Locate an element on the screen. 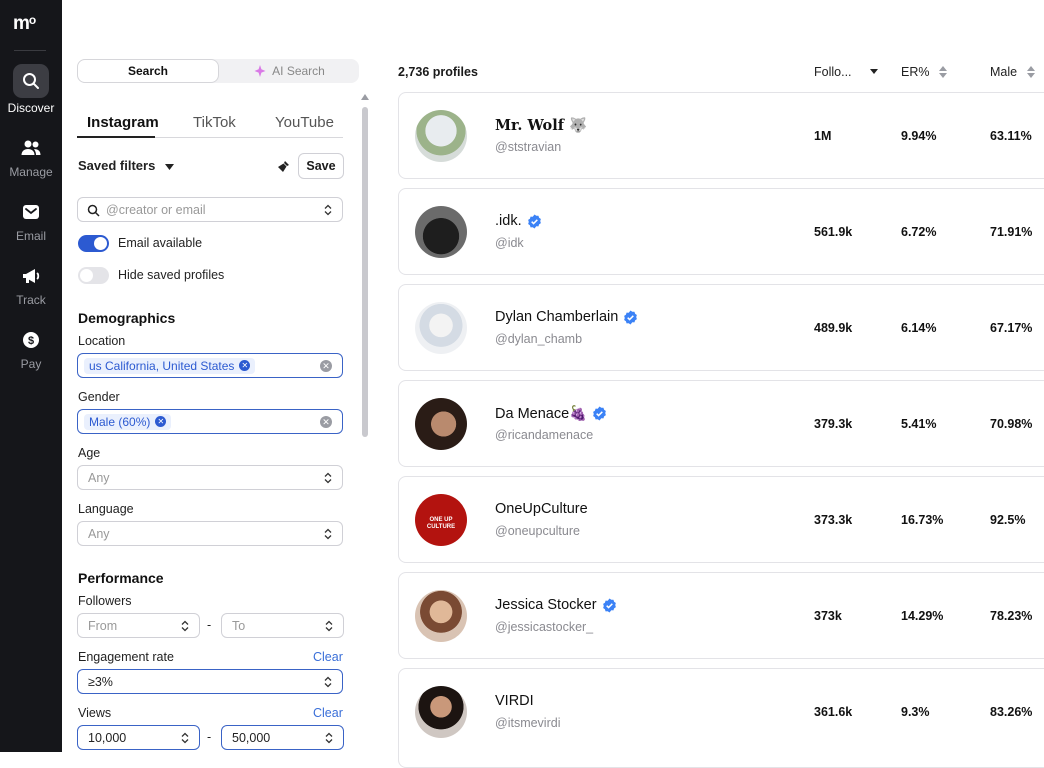  followers-to-select: To is located at coordinates (282, 625).